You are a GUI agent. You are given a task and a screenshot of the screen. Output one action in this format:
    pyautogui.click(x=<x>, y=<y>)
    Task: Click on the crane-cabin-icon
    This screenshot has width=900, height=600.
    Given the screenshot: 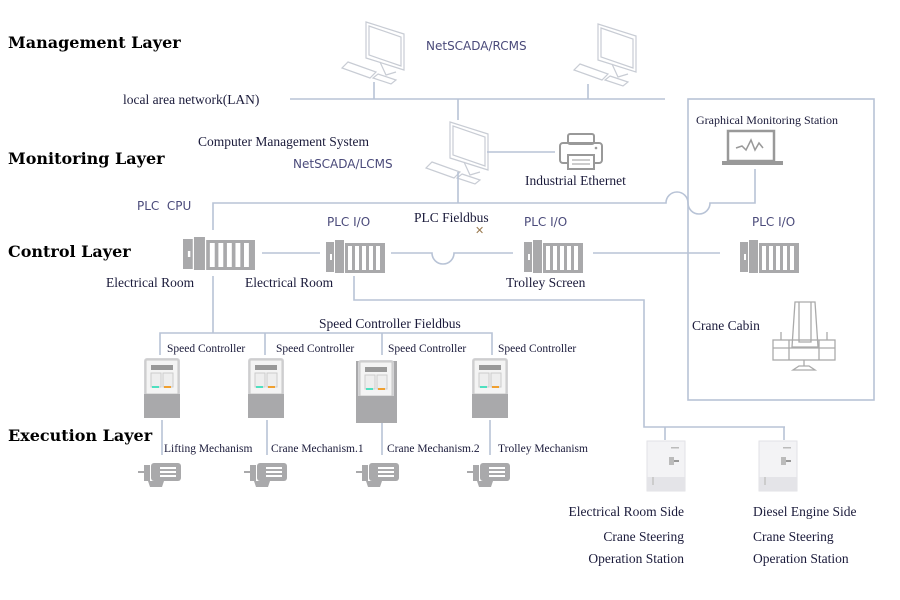 What is the action you would take?
    pyautogui.click(x=804, y=336)
    